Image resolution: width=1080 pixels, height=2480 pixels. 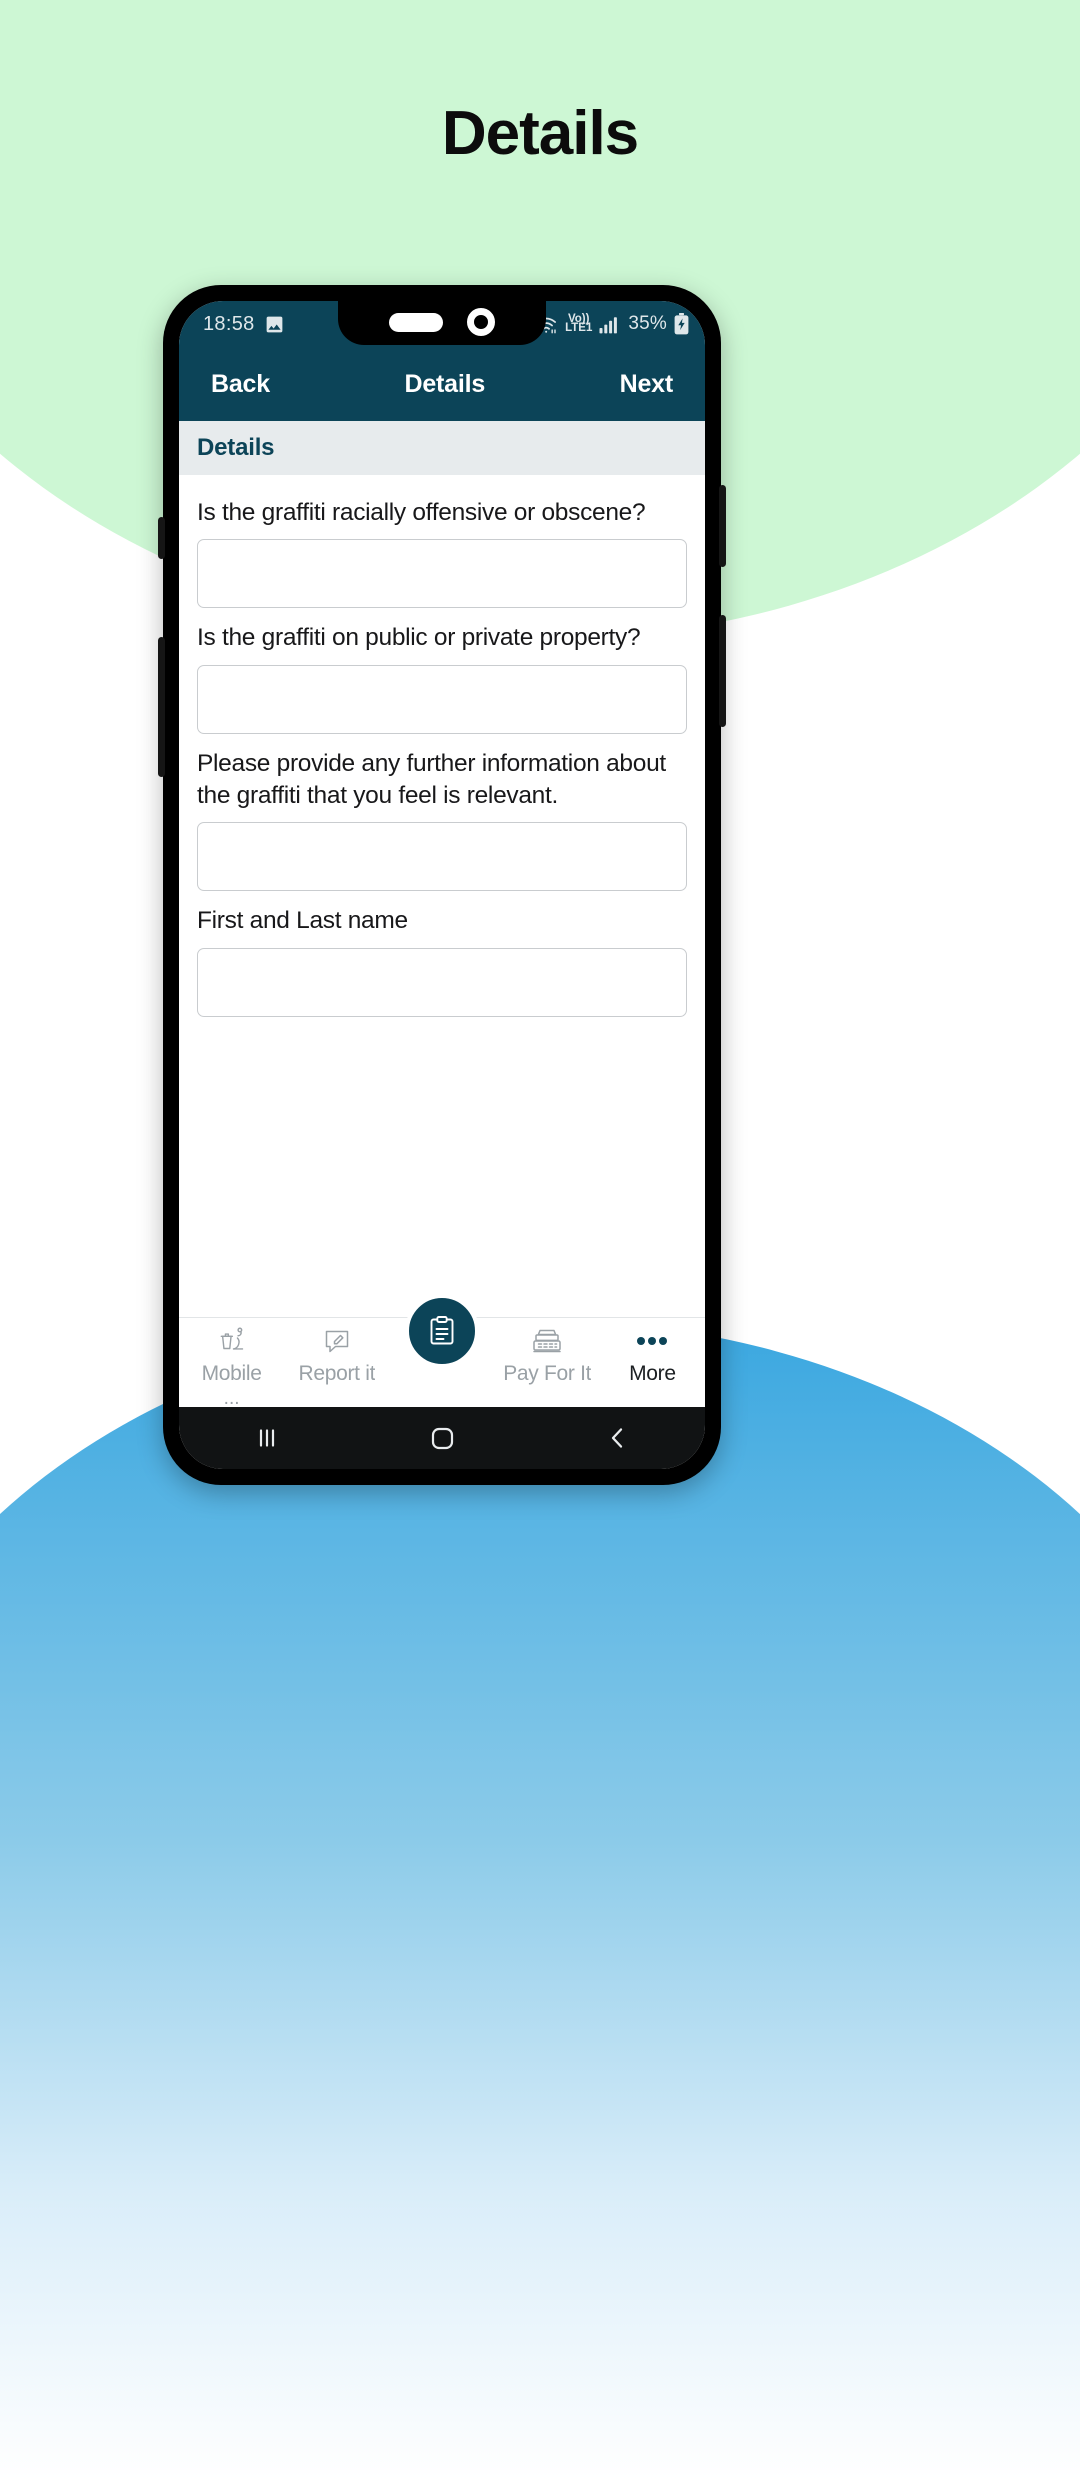 What do you see at coordinates (547, 1373) in the screenshot?
I see `tab-label-pay-for-it: Pay For It` at bounding box center [547, 1373].